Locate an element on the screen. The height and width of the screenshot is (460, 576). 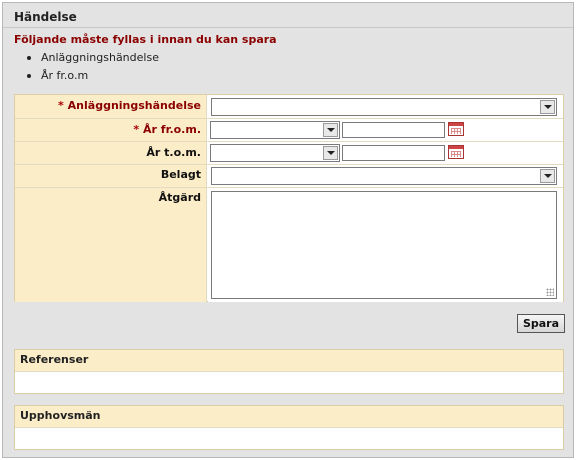
validation-item: År fr.o.m is located at coordinates (93, 78).